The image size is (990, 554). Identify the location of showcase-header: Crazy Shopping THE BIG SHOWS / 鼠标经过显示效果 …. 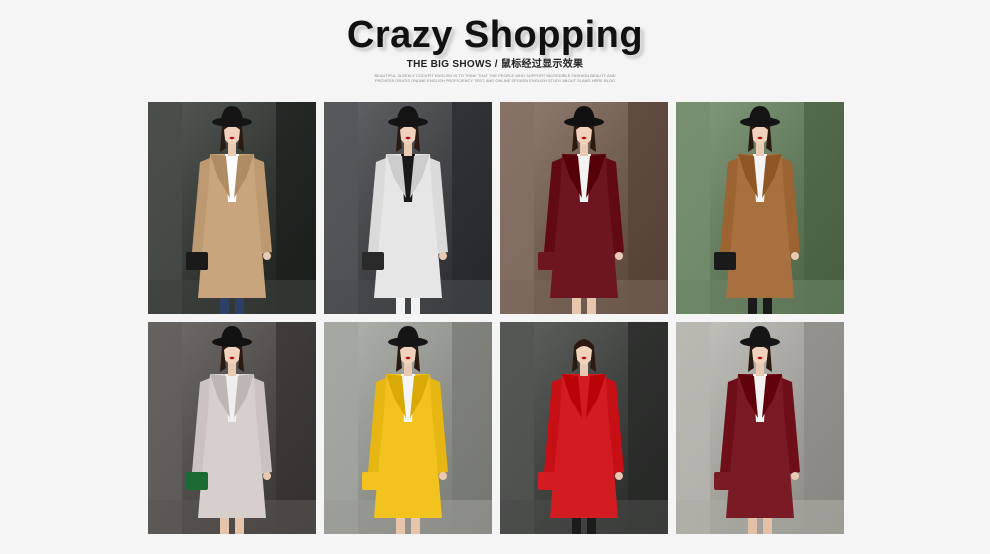
(495, 46).